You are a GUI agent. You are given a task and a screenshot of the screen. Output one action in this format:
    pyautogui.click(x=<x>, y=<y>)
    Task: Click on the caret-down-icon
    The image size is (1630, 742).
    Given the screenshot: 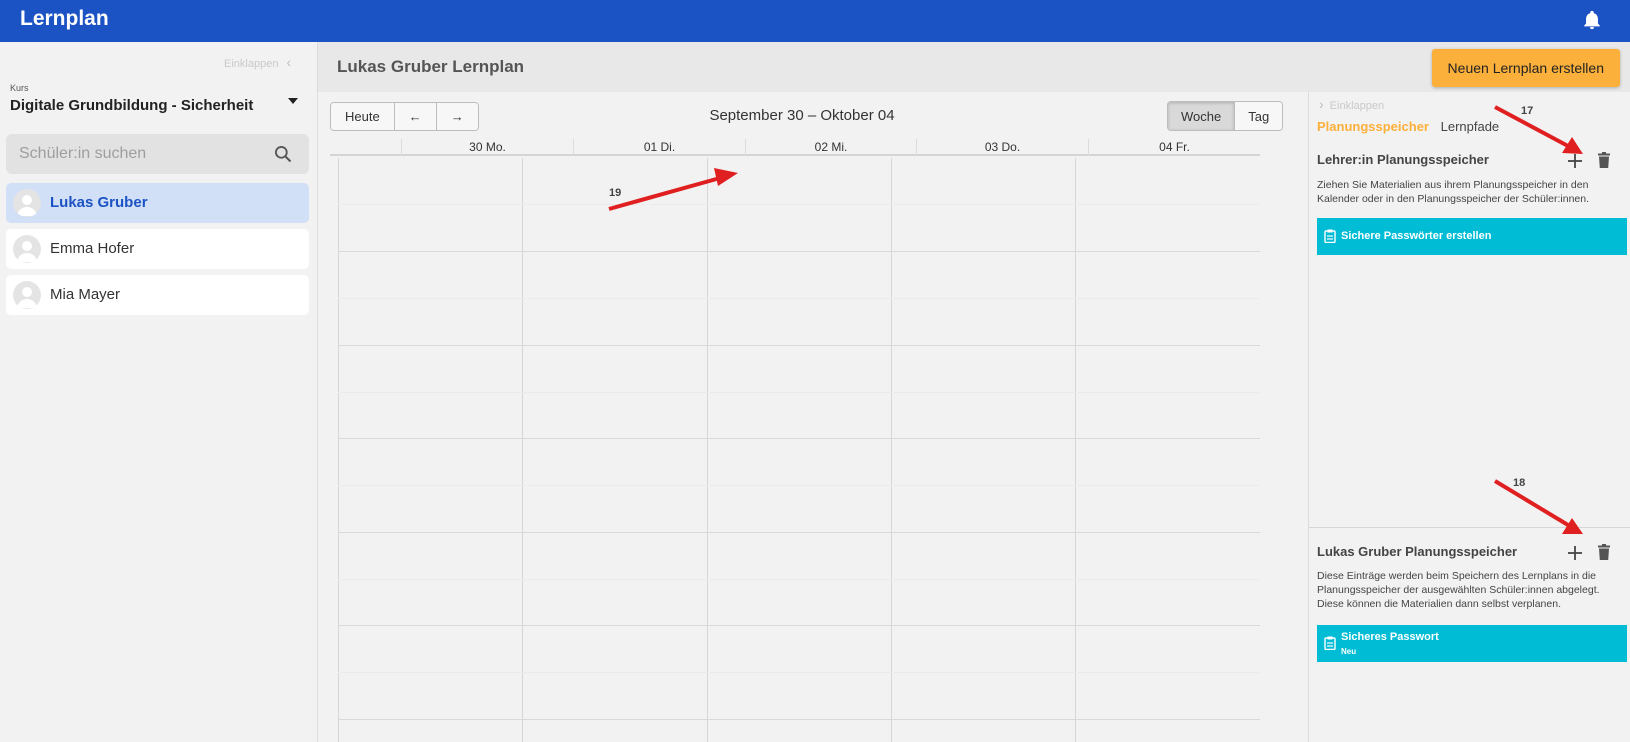 What is the action you would take?
    pyautogui.click(x=293, y=101)
    